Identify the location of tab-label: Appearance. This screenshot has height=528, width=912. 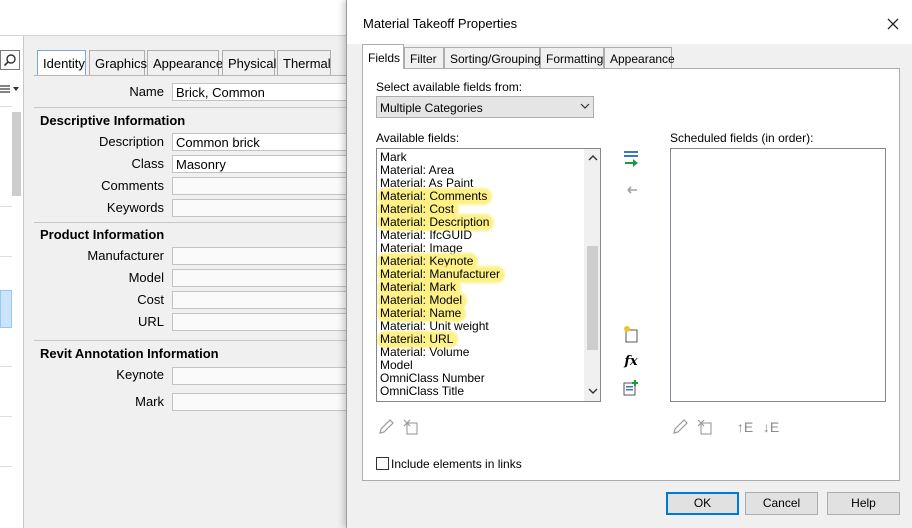
(188, 63).